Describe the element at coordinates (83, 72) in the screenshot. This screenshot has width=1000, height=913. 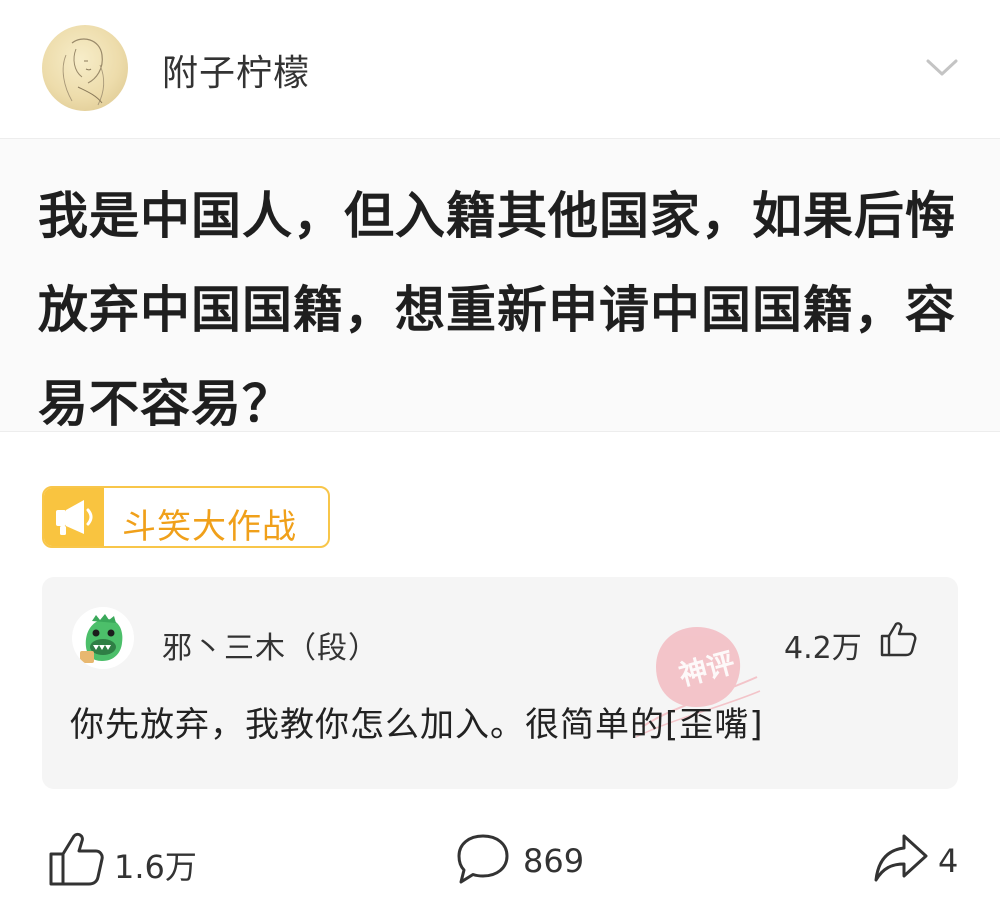
I see `sketch-portrait-icon` at that location.